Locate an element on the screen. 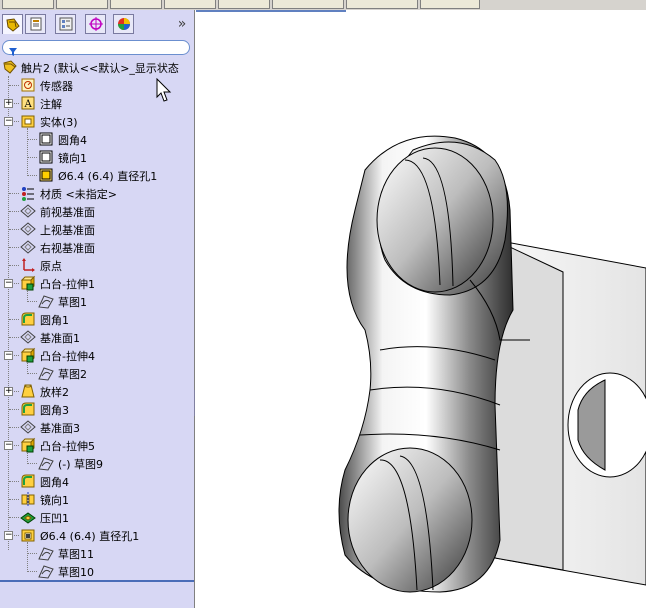  tree-item: + 放样2 is located at coordinates (97, 391).